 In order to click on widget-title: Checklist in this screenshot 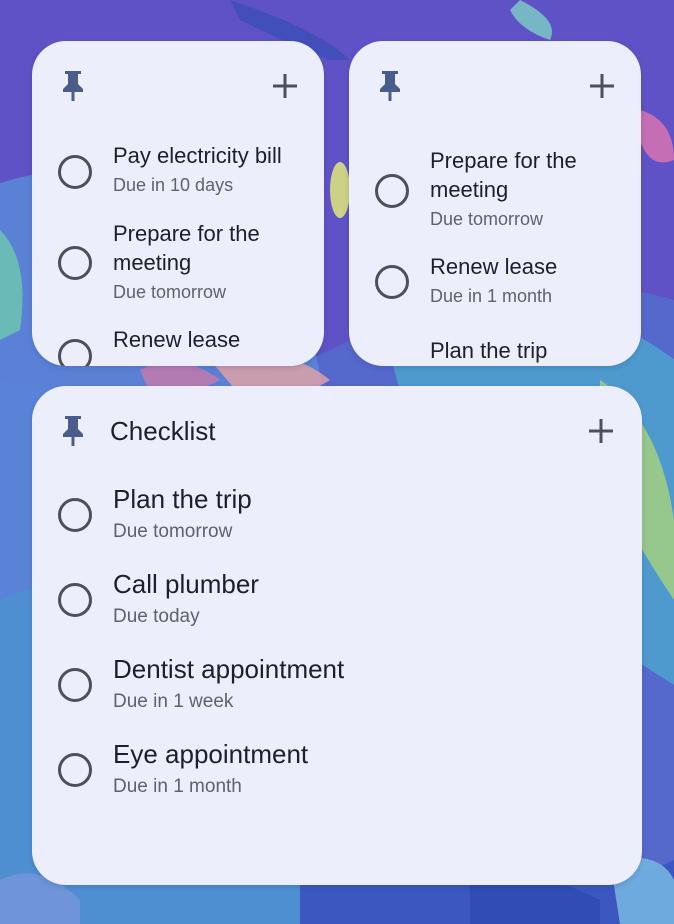, I will do `click(162, 431)`.